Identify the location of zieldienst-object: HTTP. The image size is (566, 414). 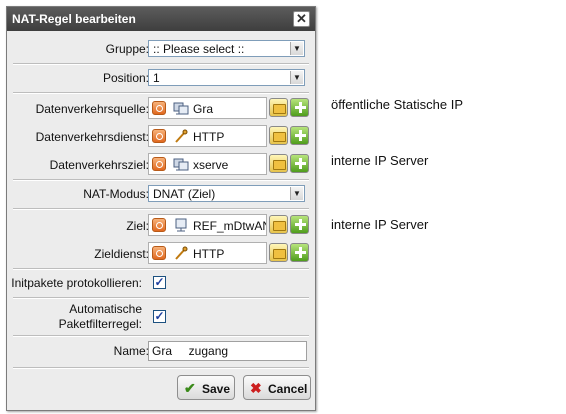
(207, 253).